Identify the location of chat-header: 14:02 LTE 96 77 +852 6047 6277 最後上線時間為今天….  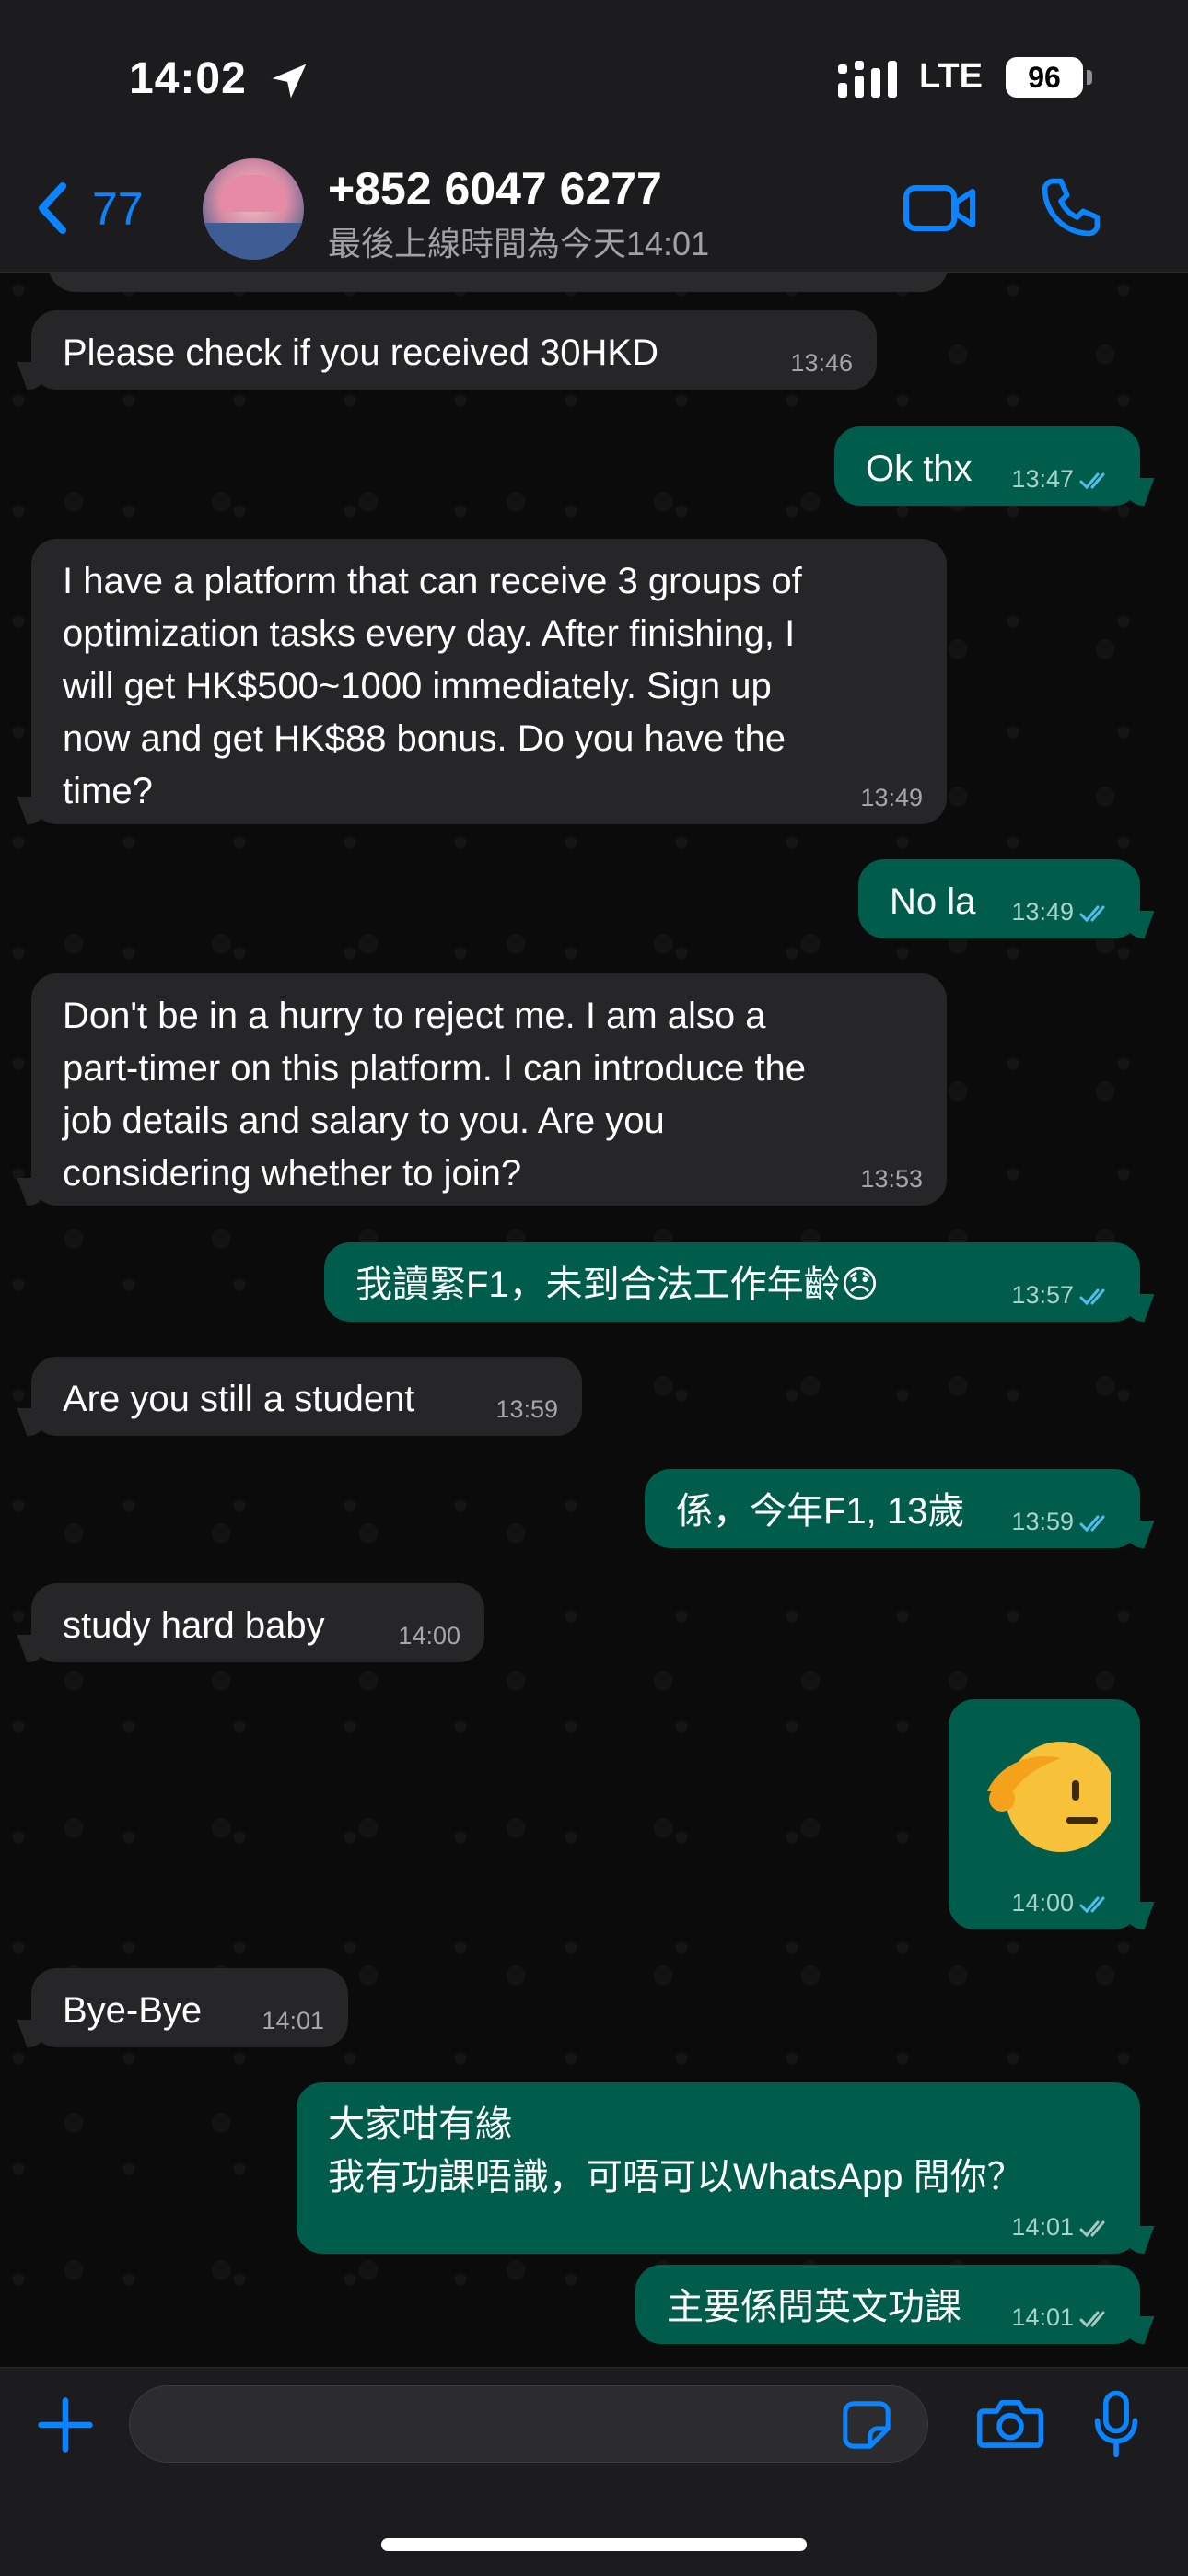
(594, 136).